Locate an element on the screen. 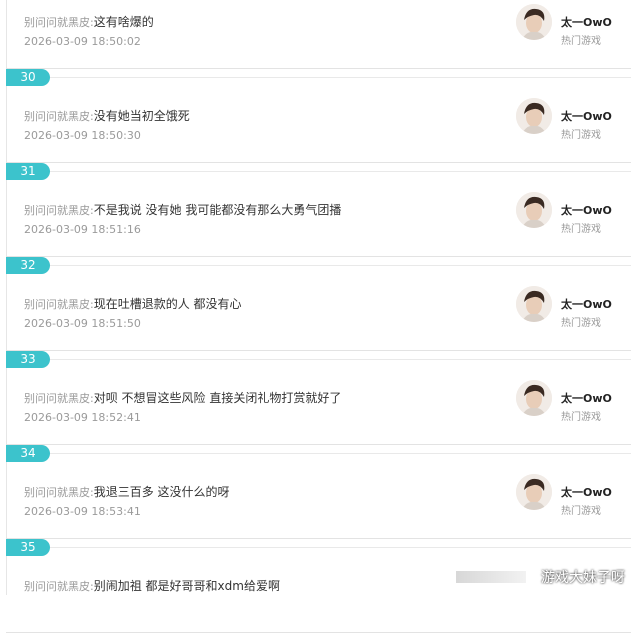 The image size is (631, 633). comment-content: 别问问就黑皮:这有啥爆的 is located at coordinates (89, 20).